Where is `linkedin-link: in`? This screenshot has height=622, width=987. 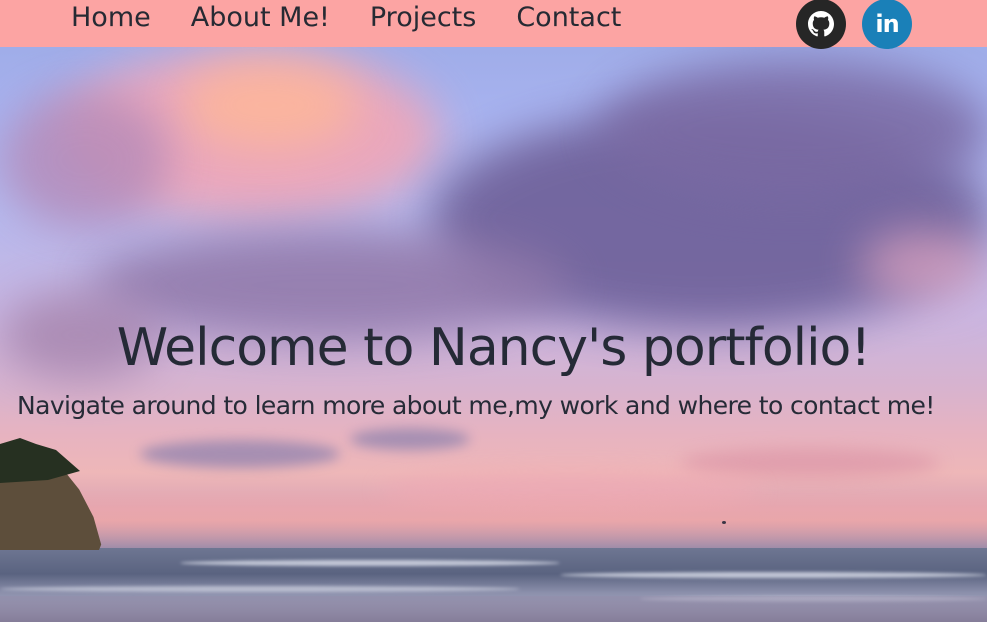 linkedin-link: in is located at coordinates (887, 24).